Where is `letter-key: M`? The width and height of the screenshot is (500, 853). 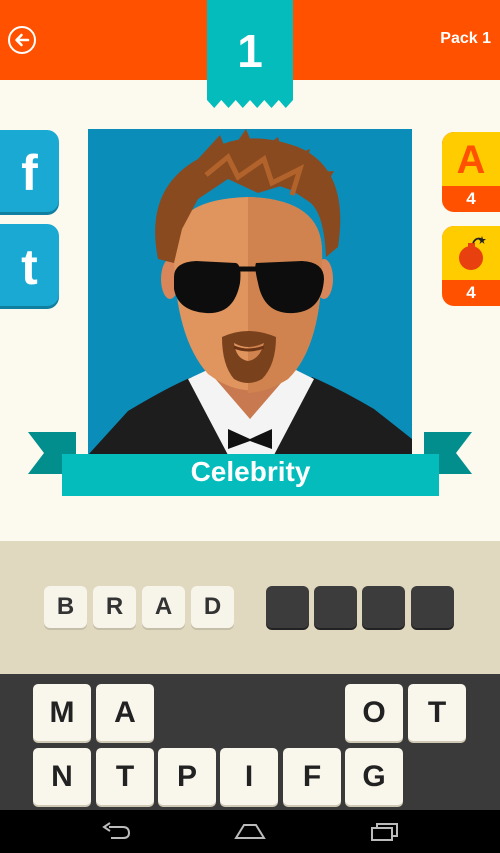
letter-key: M is located at coordinates (62, 712).